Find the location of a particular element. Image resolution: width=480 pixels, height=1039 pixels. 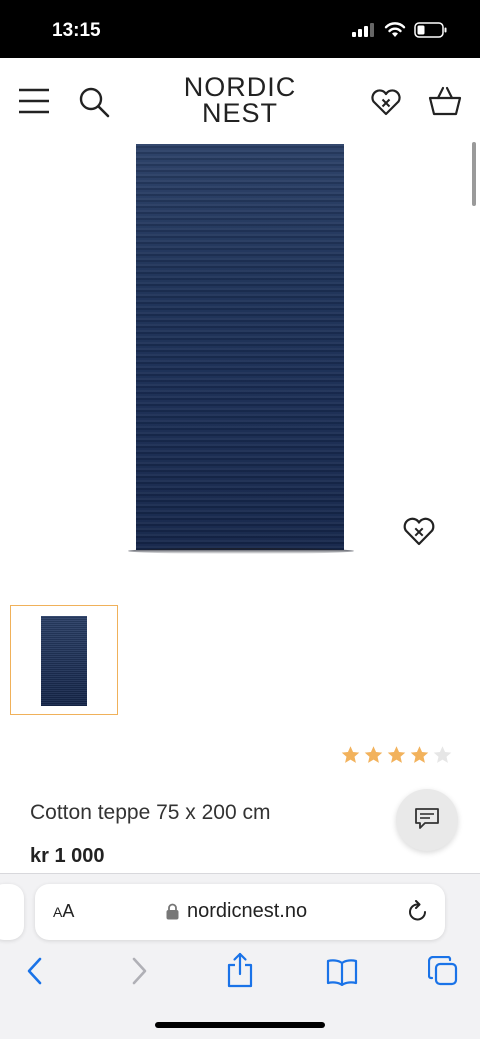

search-icon is located at coordinates (94, 102).